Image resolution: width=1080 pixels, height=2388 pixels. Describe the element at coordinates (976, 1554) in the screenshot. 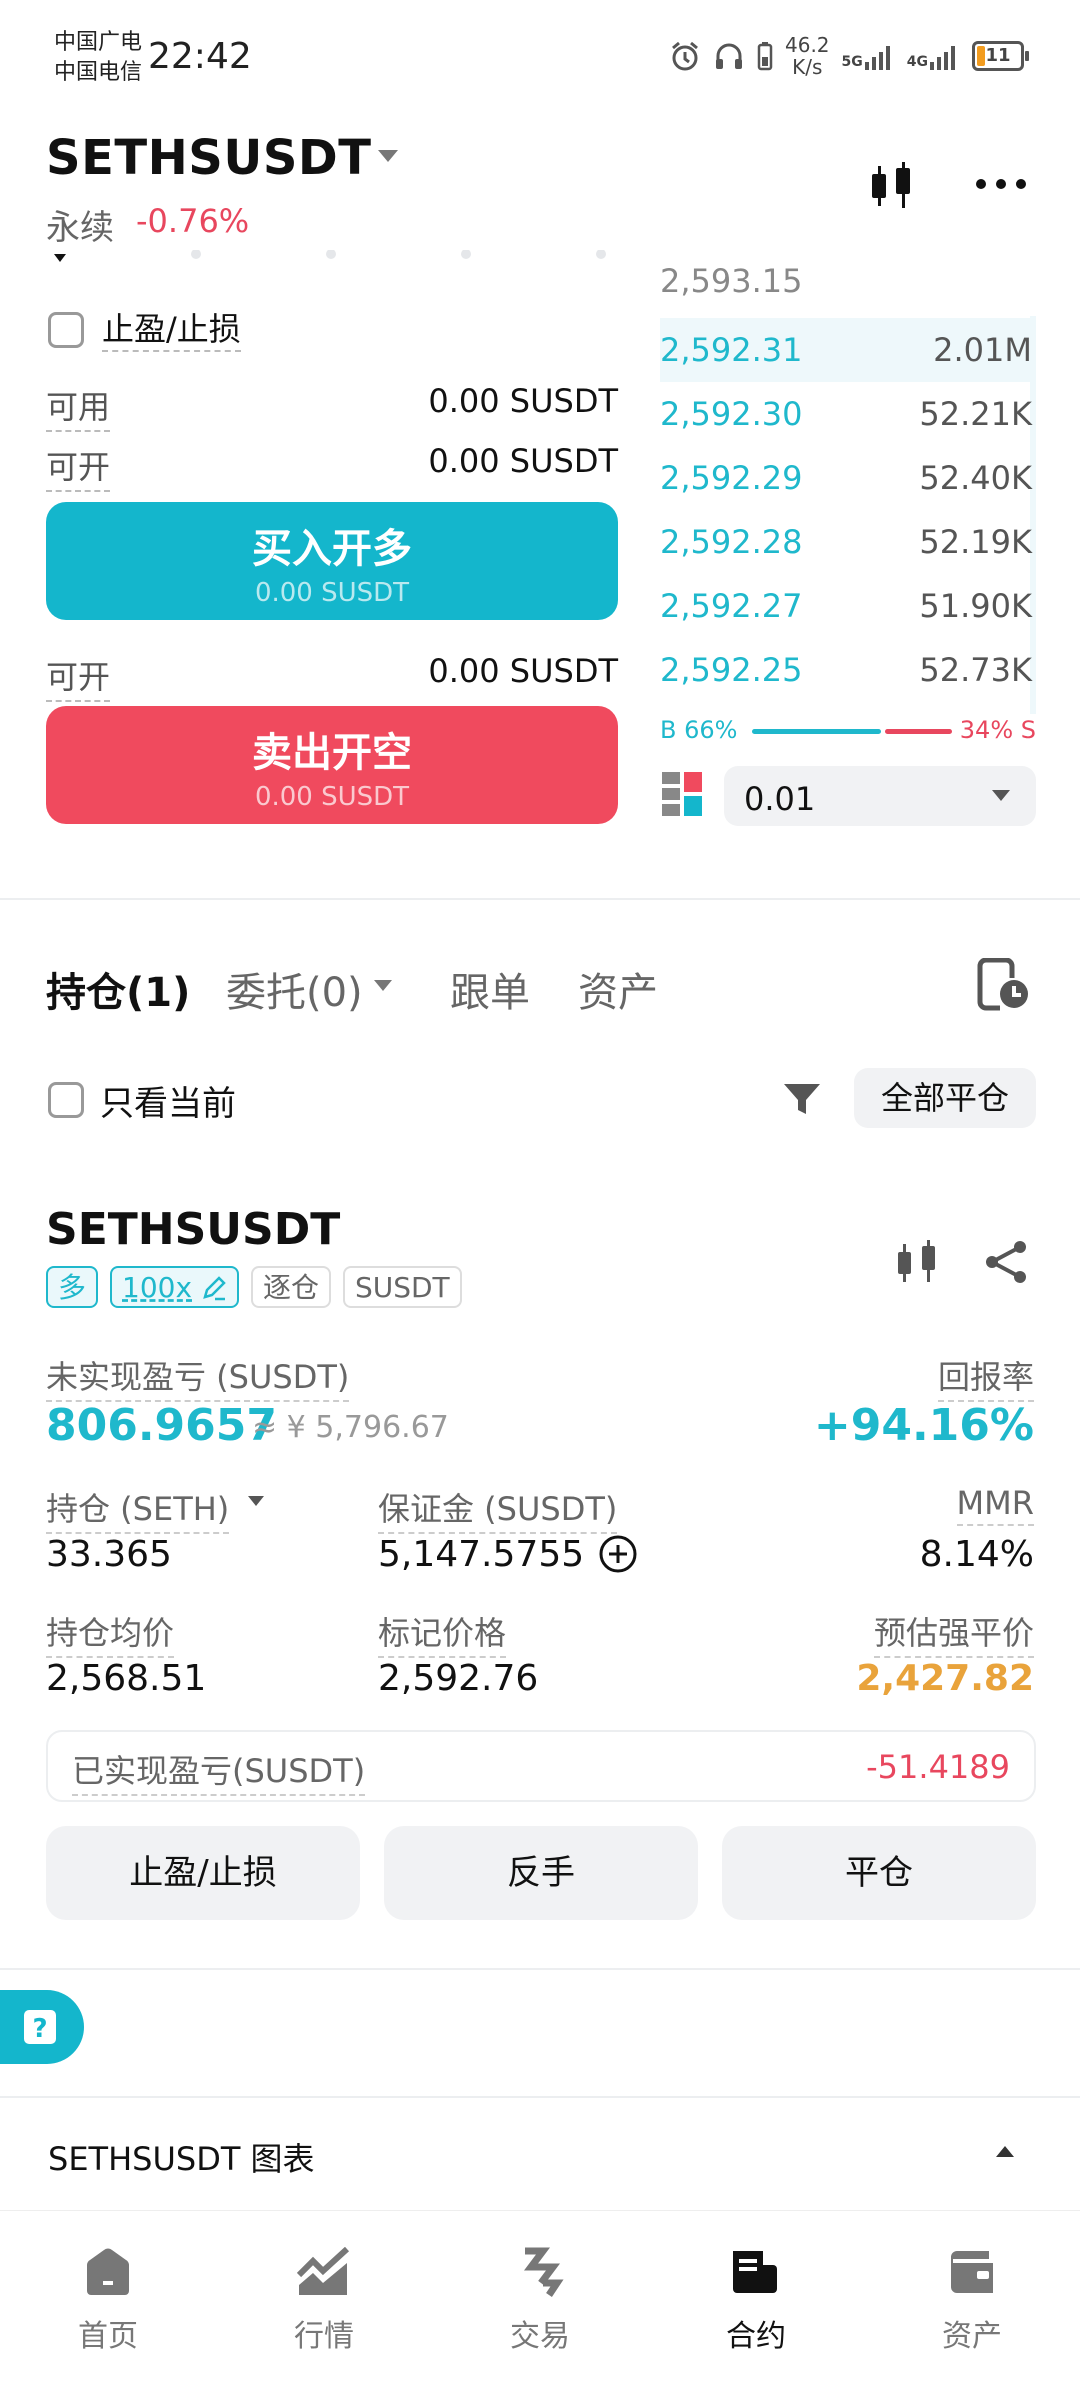

I see `mmr-value: 8.14%` at that location.